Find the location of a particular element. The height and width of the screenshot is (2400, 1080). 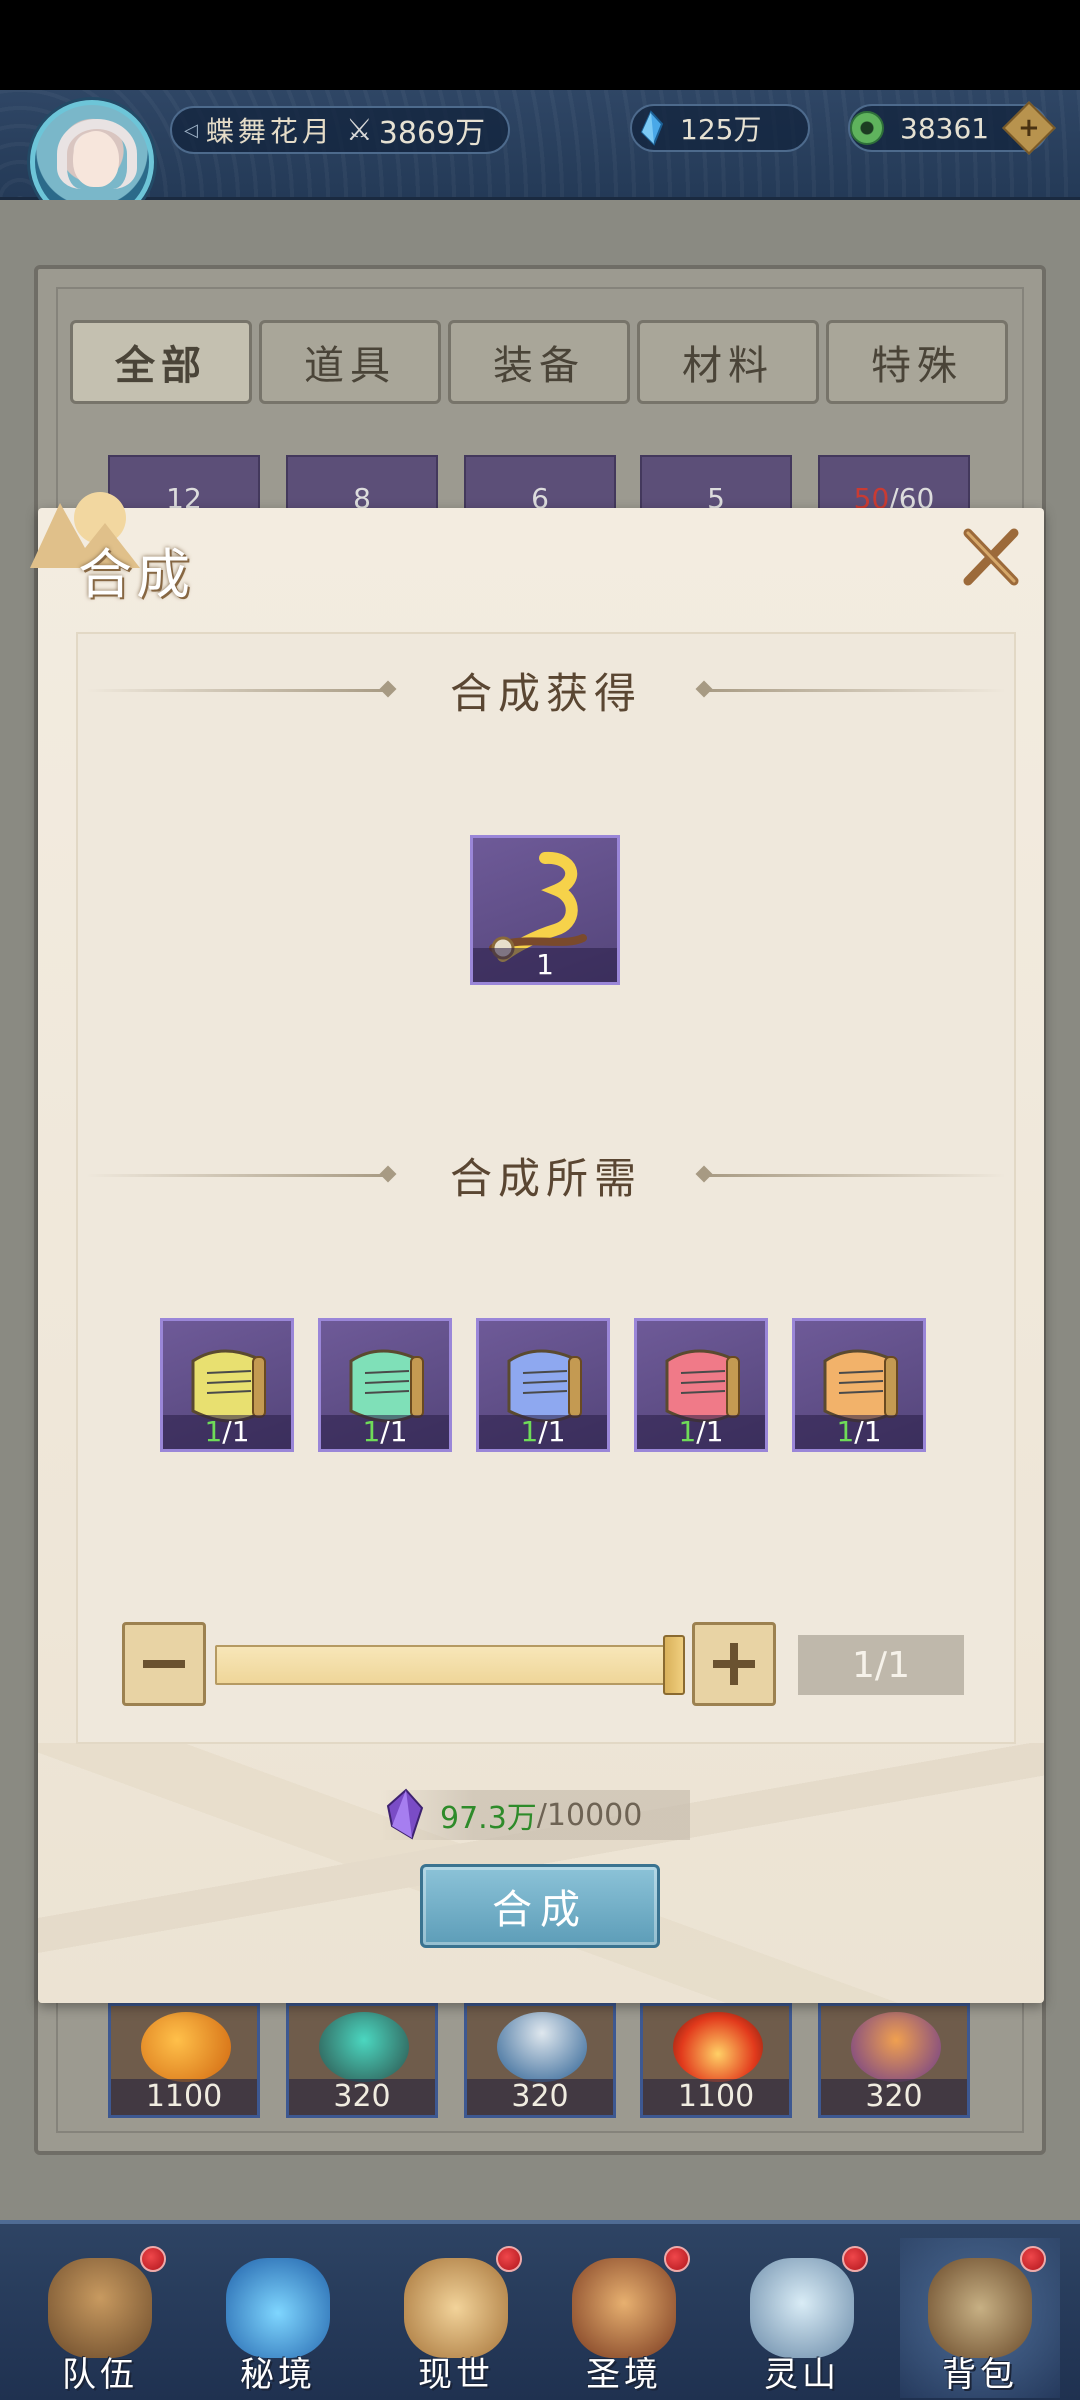

nav-holy-realm: 圣境 is located at coordinates (624, 2318).